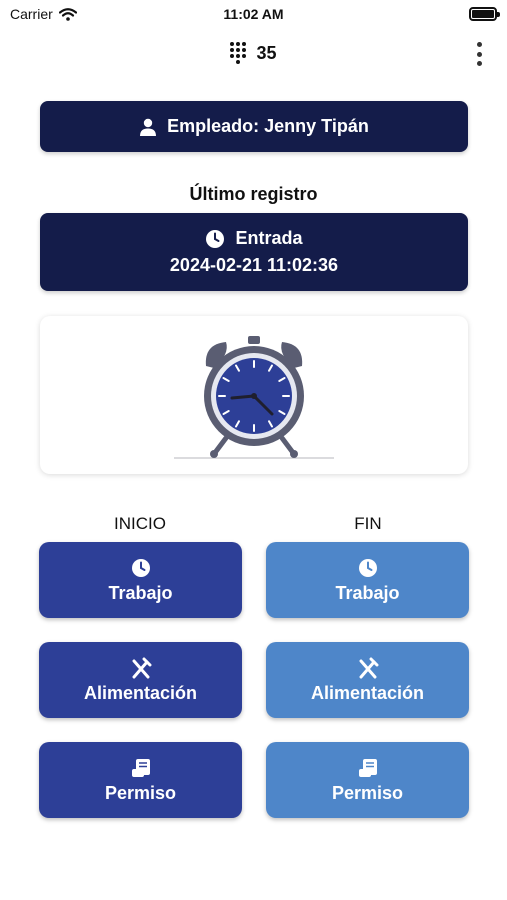 The width and height of the screenshot is (507, 900). What do you see at coordinates (479, 54) in the screenshot?
I see `more-vertical-icon` at bounding box center [479, 54].